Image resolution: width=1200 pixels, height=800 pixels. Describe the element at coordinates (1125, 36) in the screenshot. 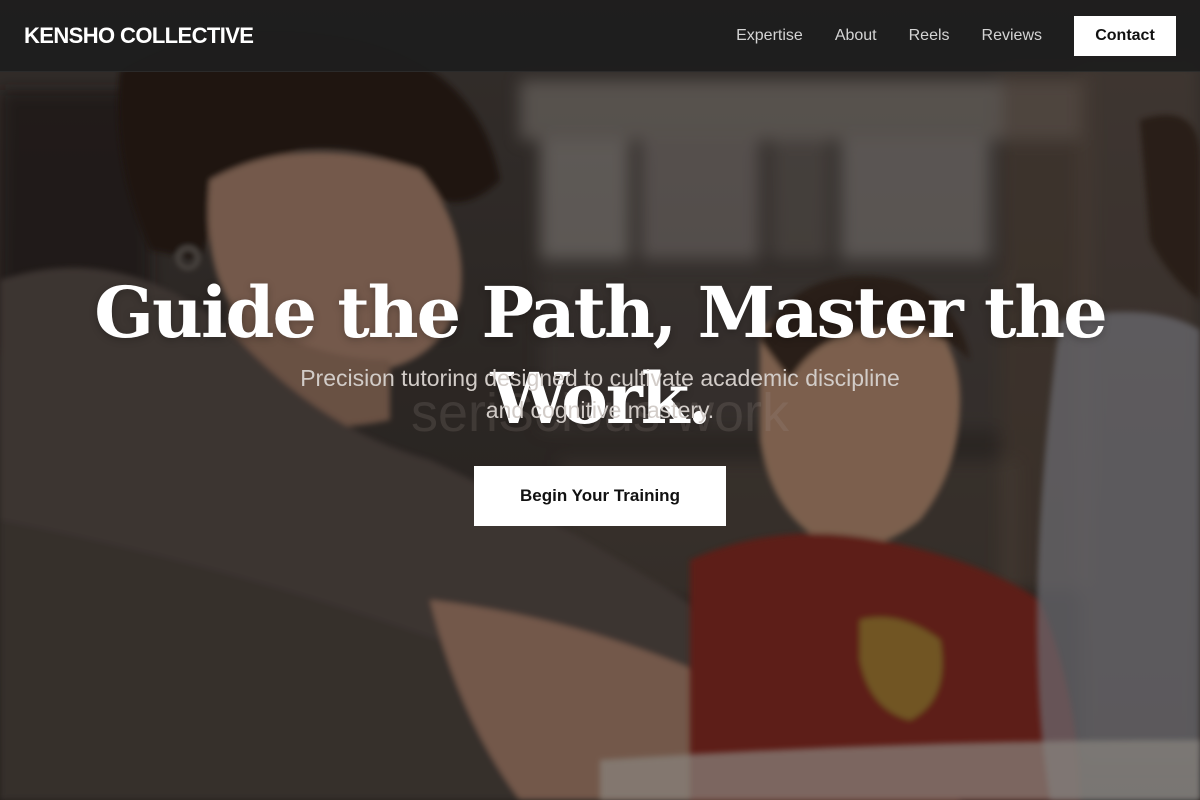

I see `contact-button: Contact` at that location.